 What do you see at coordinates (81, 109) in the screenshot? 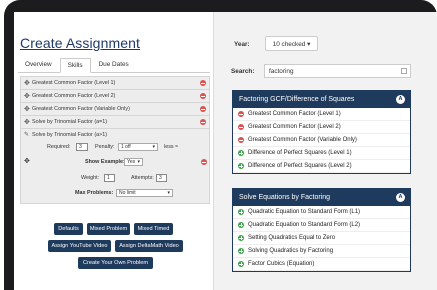
I see `skill-label: Greatest Common Factor (Variable Only)` at bounding box center [81, 109].